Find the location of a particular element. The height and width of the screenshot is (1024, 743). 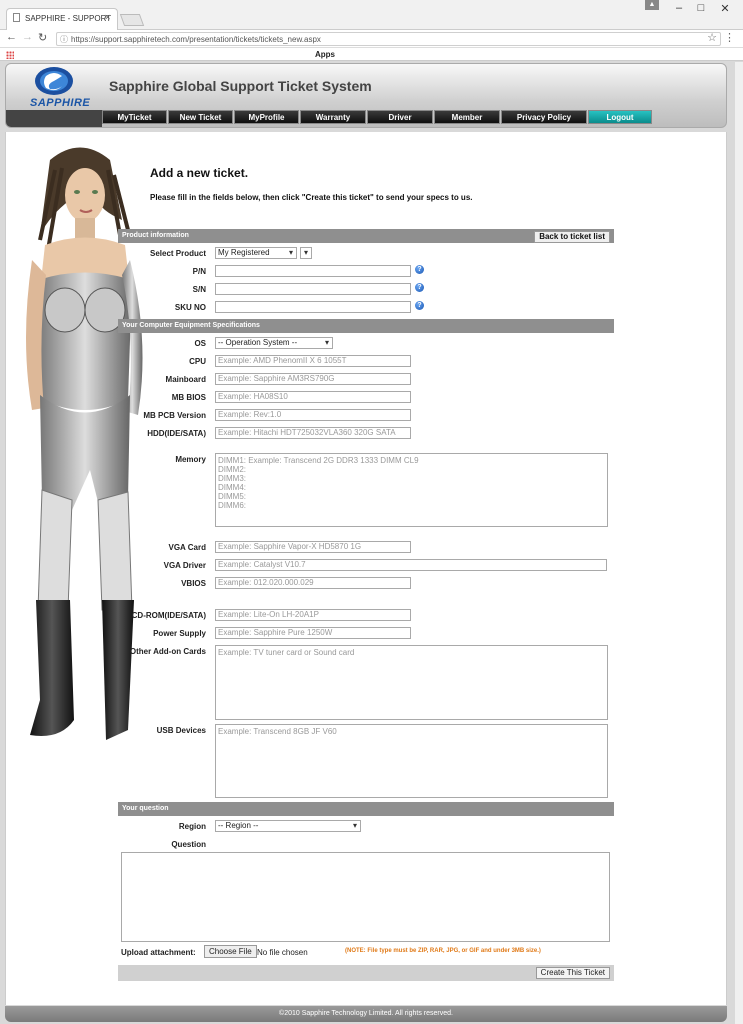

bookmarks-bar: Apps is located at coordinates (371, 54).